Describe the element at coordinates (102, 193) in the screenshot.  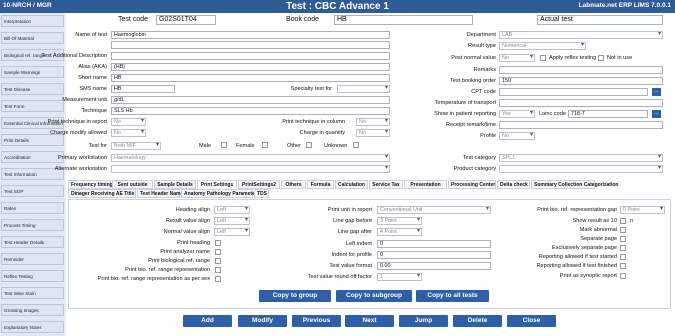
I see `tab-dinager-receiving-ae-title: Dinager Receiving AE Title` at that location.